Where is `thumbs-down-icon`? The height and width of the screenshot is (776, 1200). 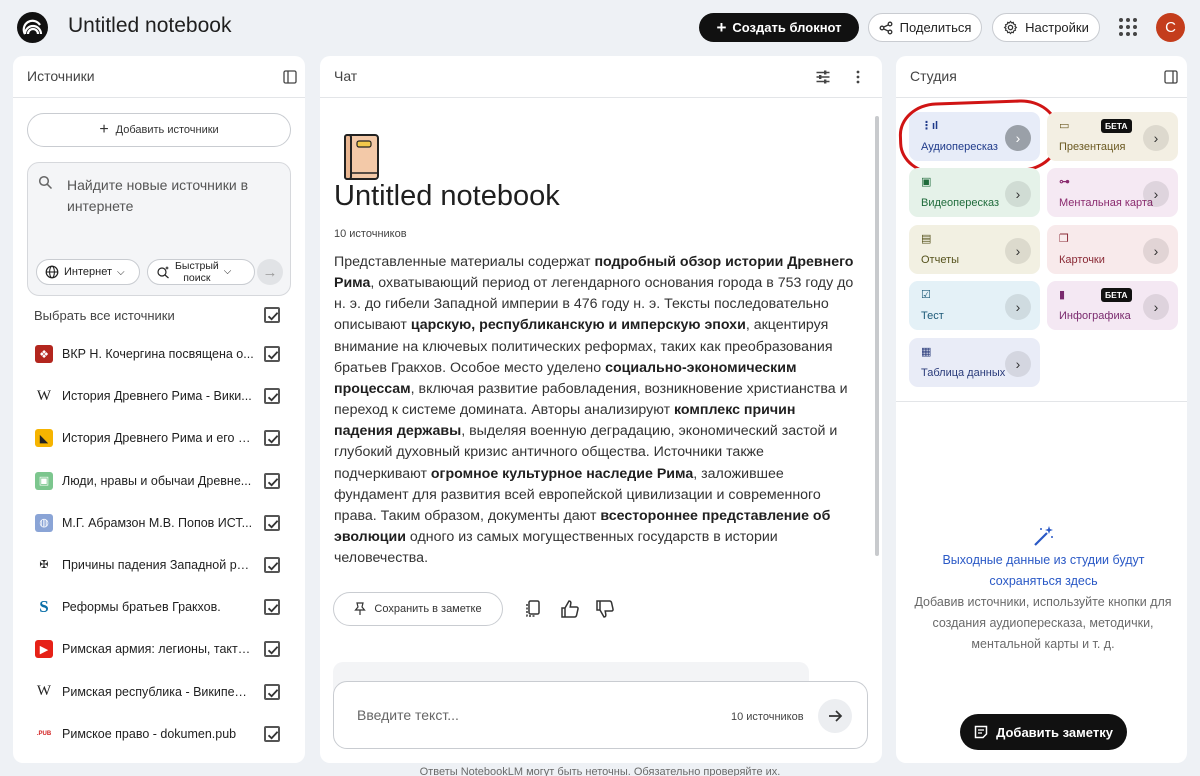
thumbs-down-icon is located at coordinates (605, 609).